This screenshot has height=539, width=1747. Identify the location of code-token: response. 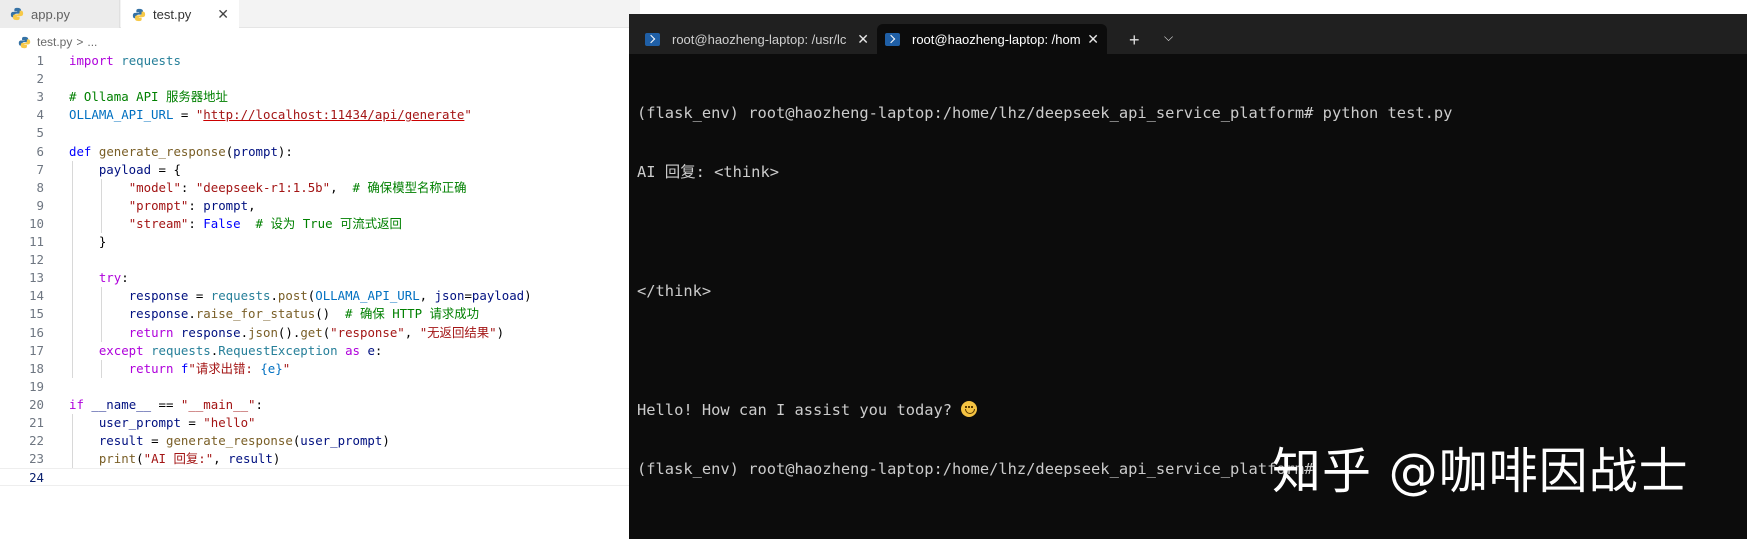
(158, 314).